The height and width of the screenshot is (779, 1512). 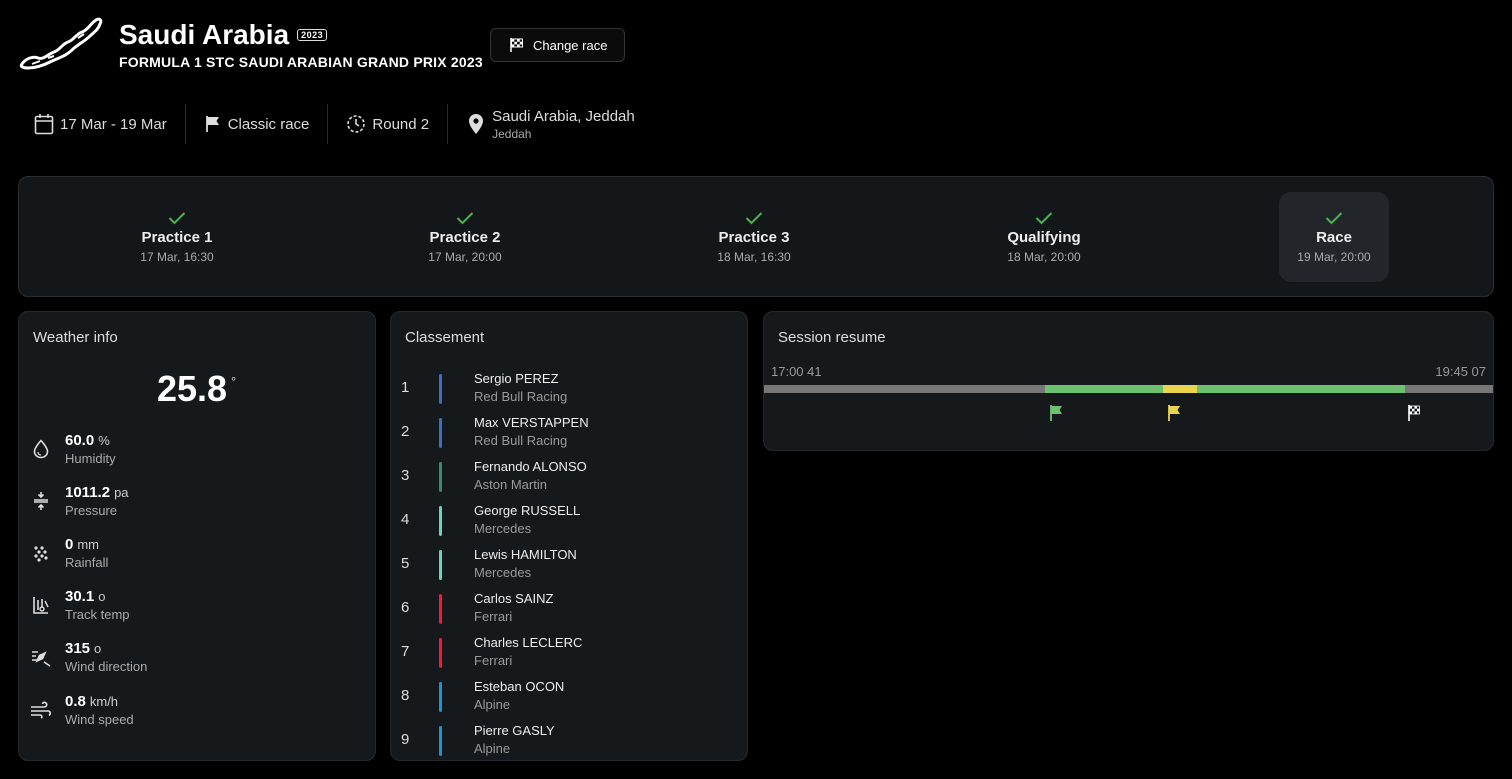 I want to click on wind-icon, so click(x=41, y=710).